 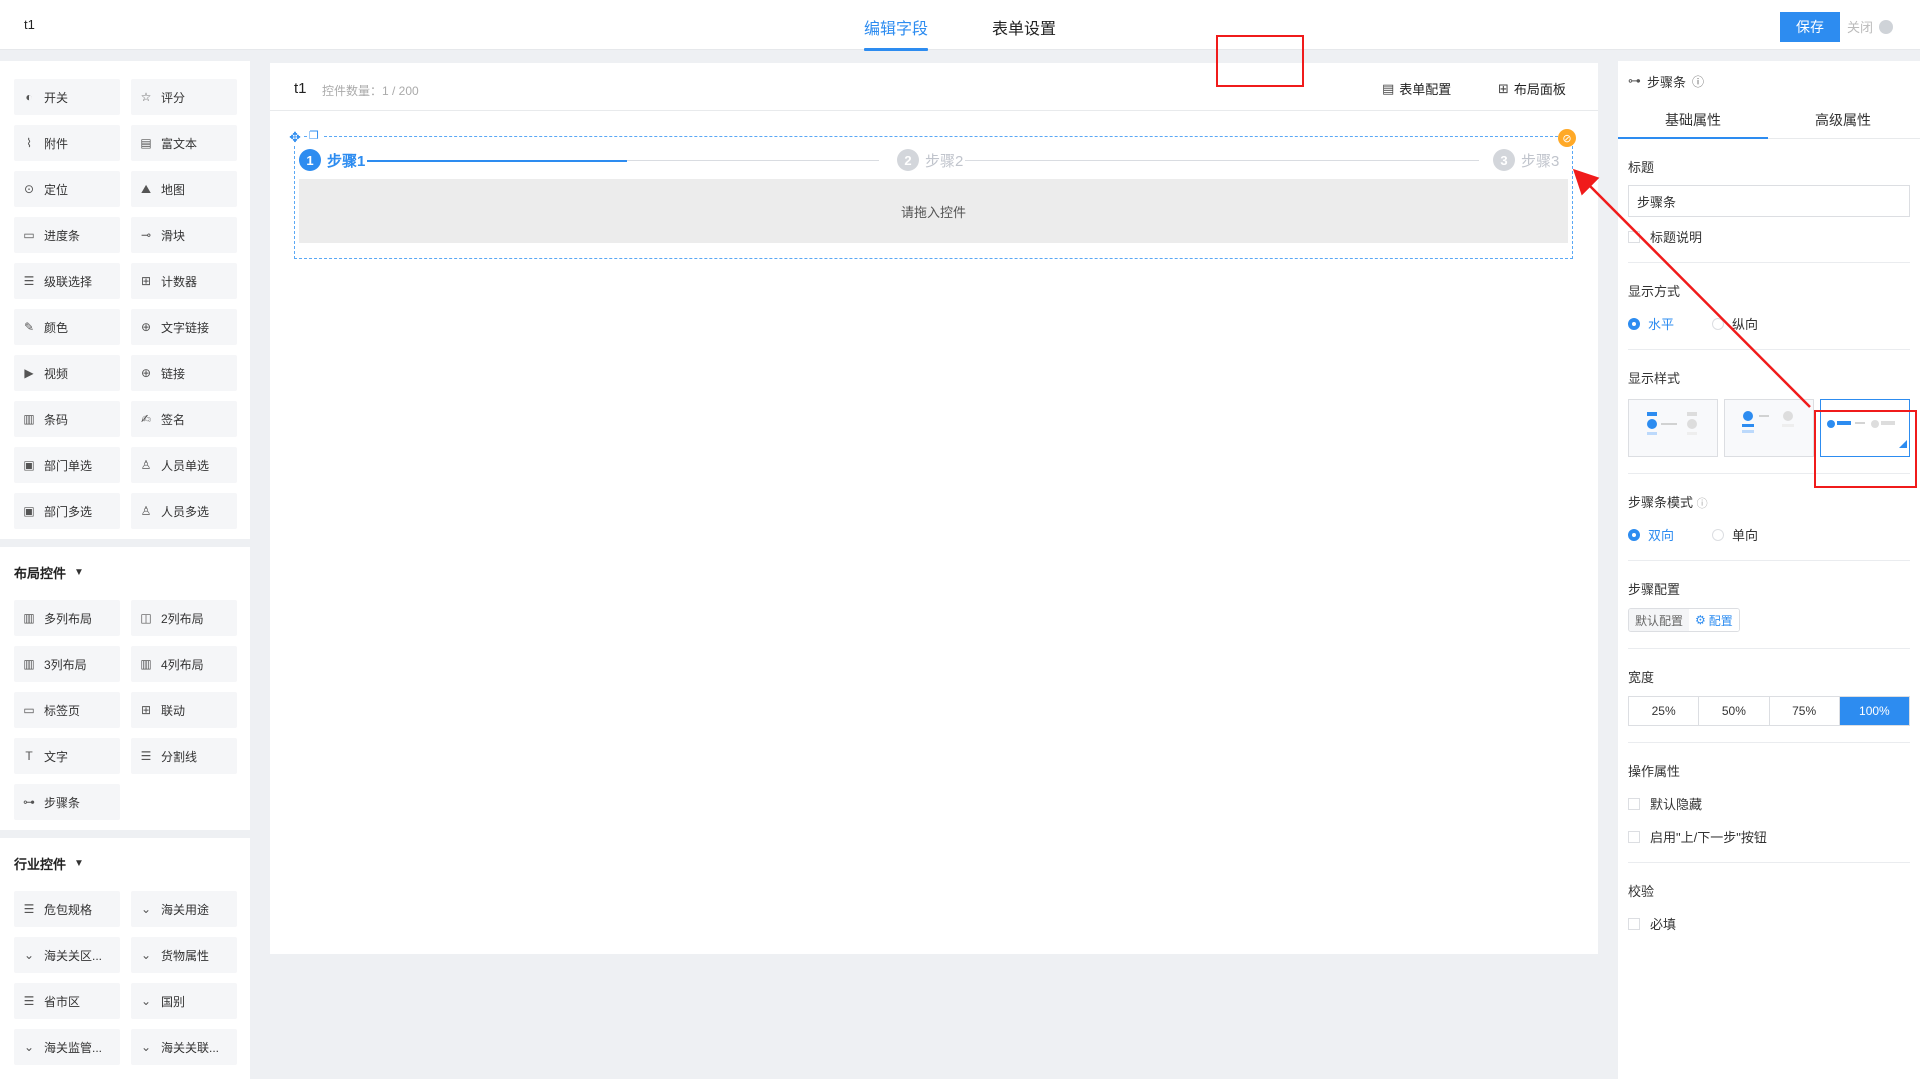 What do you see at coordinates (67, 909) in the screenshot?
I see `component-package-spec: ☰ 危包规格` at bounding box center [67, 909].